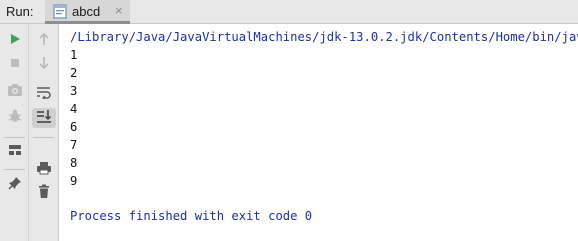 The width and height of the screenshot is (578, 241). I want to click on pin-icon, so click(15, 185).